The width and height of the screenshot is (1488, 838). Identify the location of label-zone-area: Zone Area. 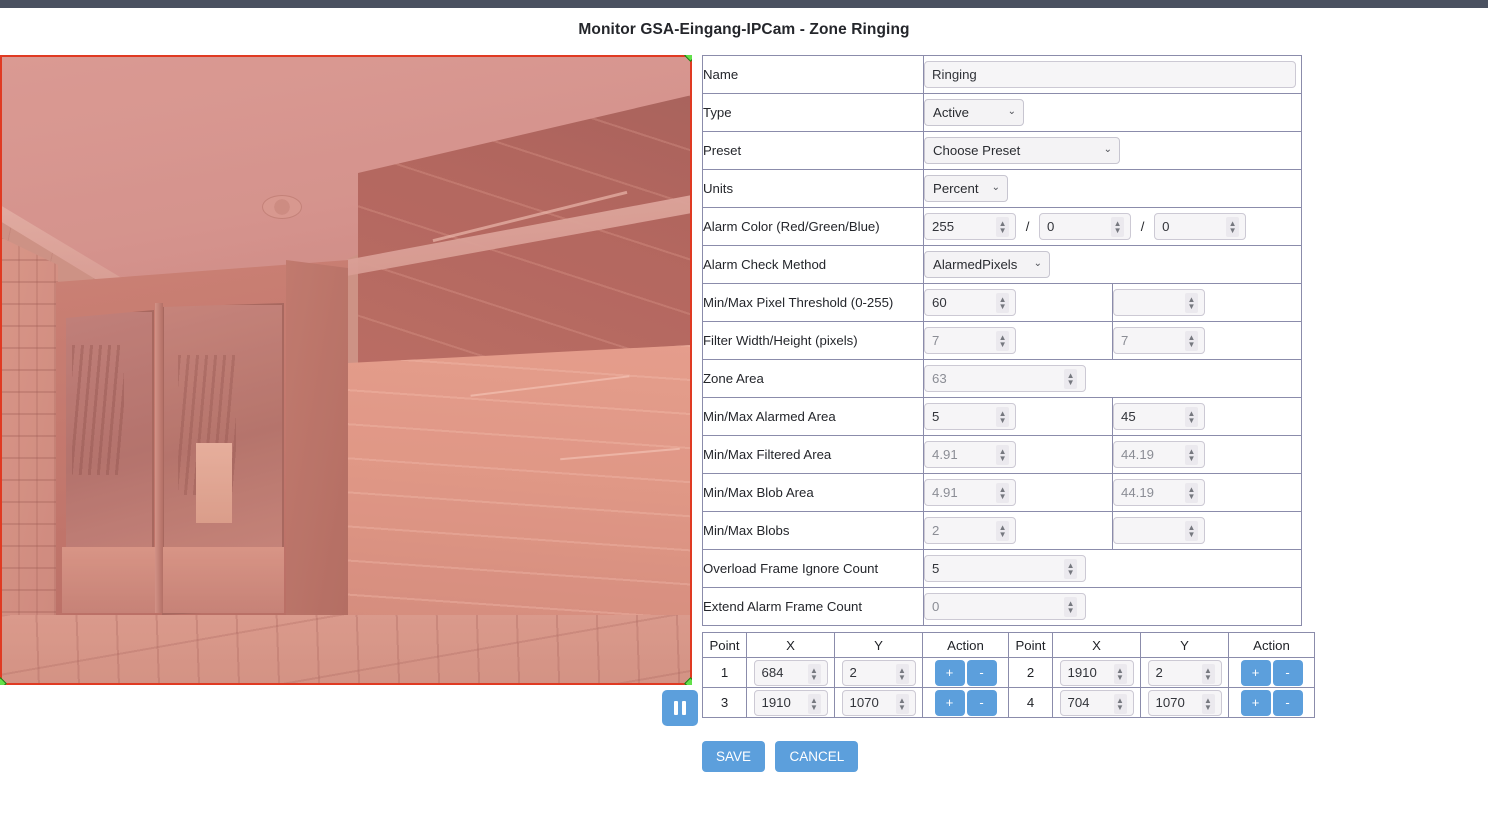
(813, 378).